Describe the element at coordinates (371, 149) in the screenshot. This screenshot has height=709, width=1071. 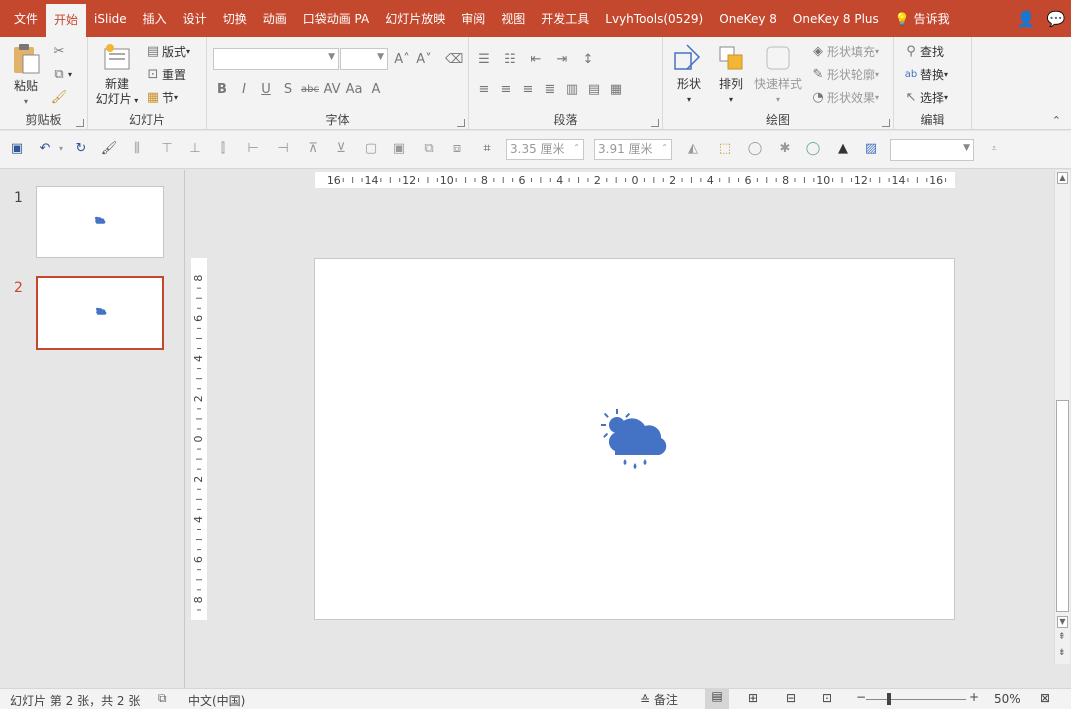
I see `group-icon-1: ▢` at that location.